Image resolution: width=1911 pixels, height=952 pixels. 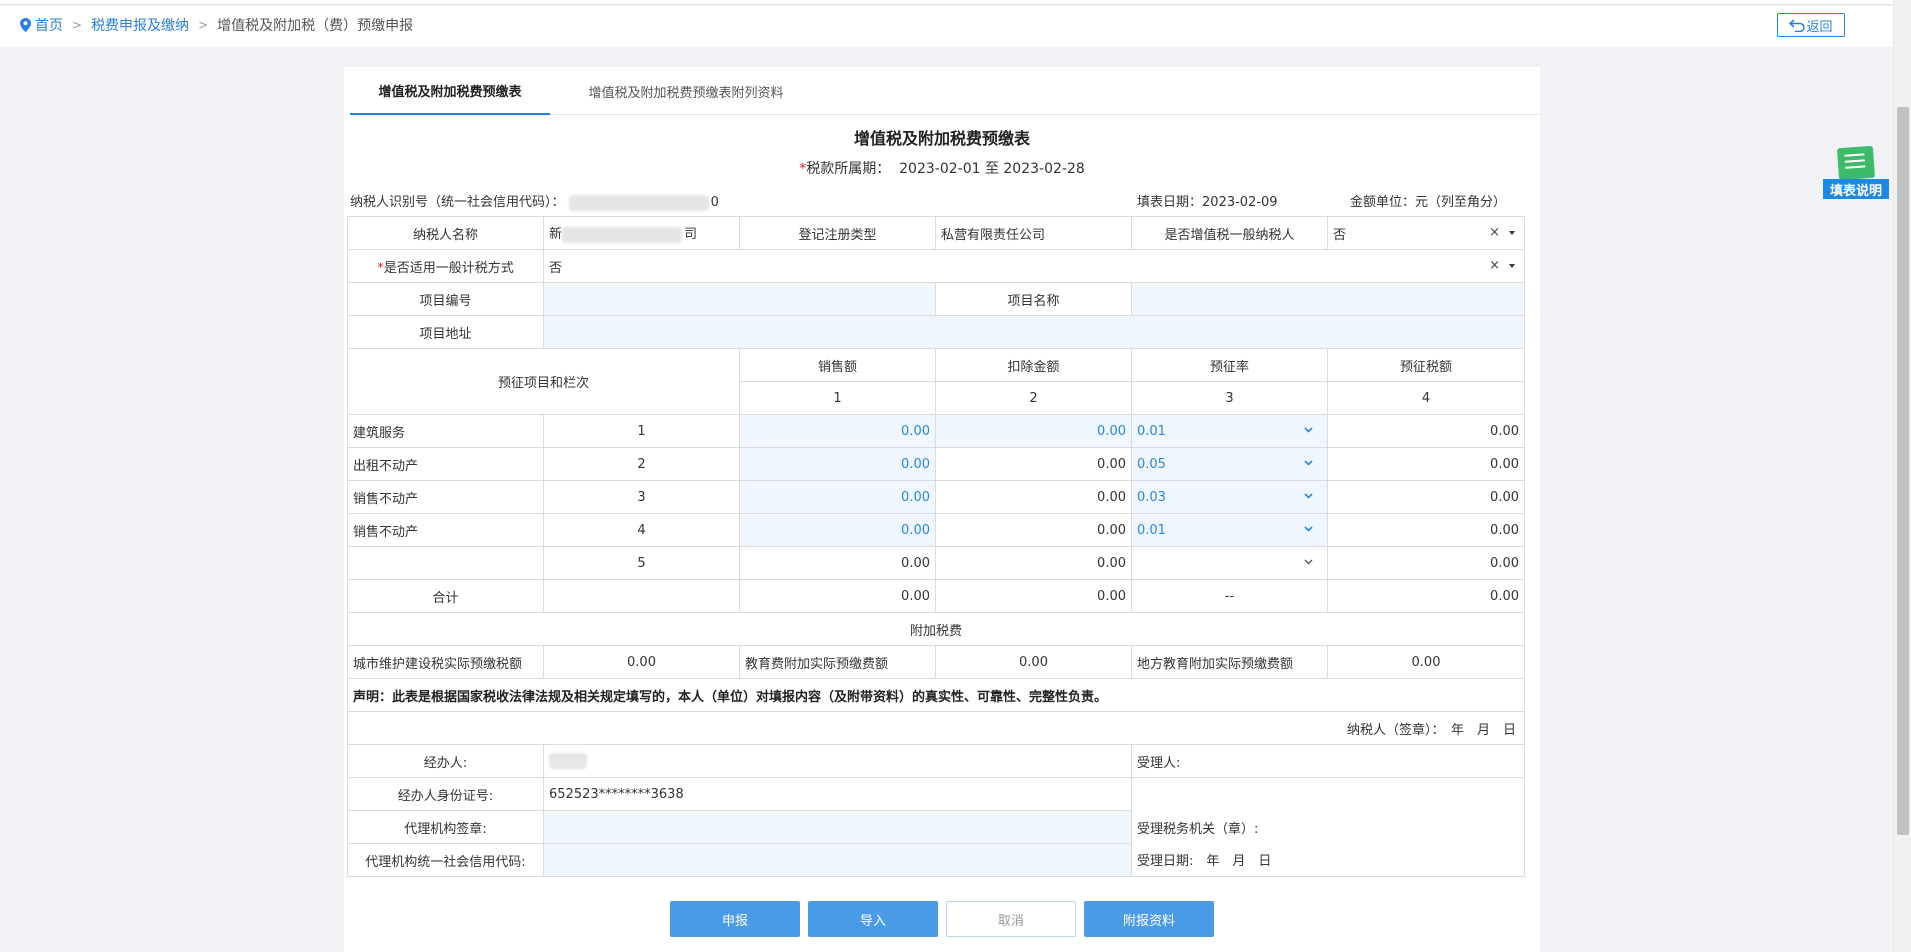 I want to click on taxpayer-name-label: 纳税人名称, so click(x=445, y=233).